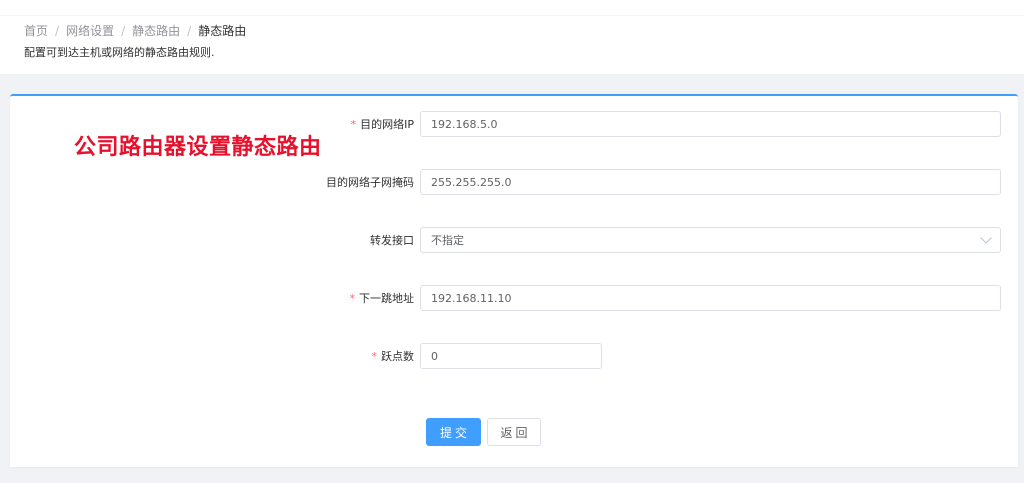  I want to click on next-hop-value: 192.168.11.10, so click(471, 298).